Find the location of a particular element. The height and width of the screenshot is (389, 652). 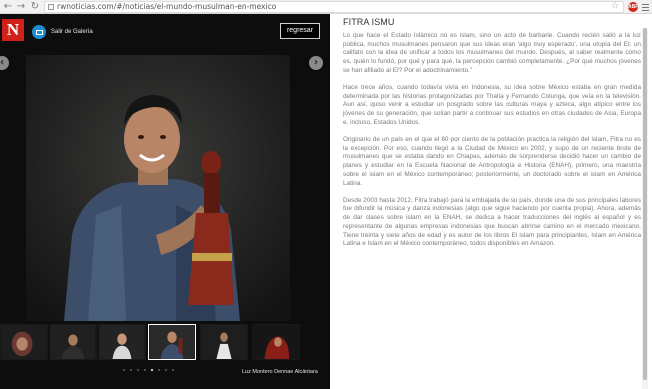

adblock-icon: ABP is located at coordinates (633, 7).